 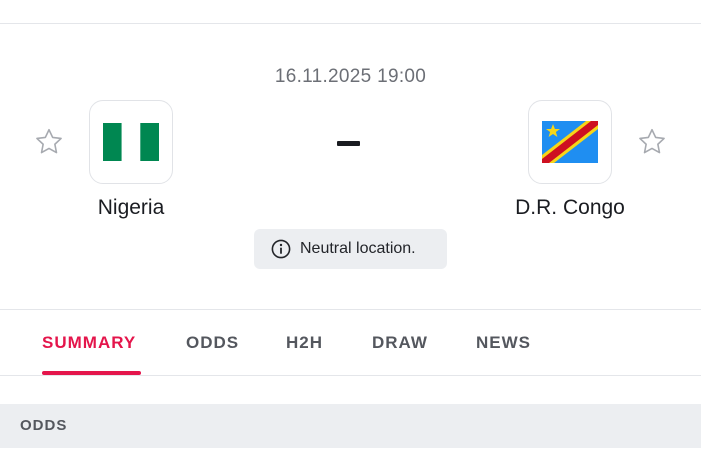 I want to click on tab-h2h: H2H, so click(x=304, y=343).